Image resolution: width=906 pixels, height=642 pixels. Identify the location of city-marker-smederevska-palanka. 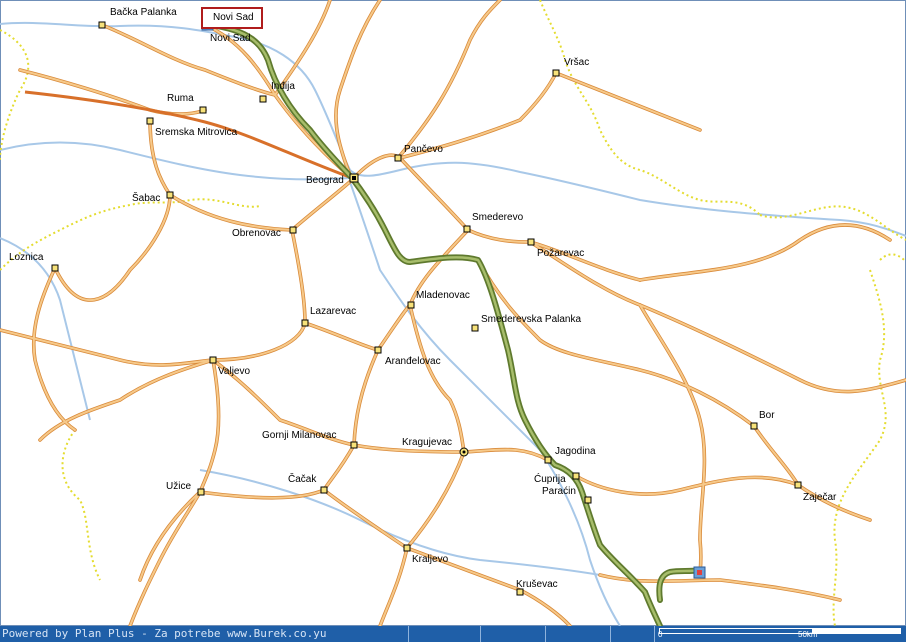
(475, 328).